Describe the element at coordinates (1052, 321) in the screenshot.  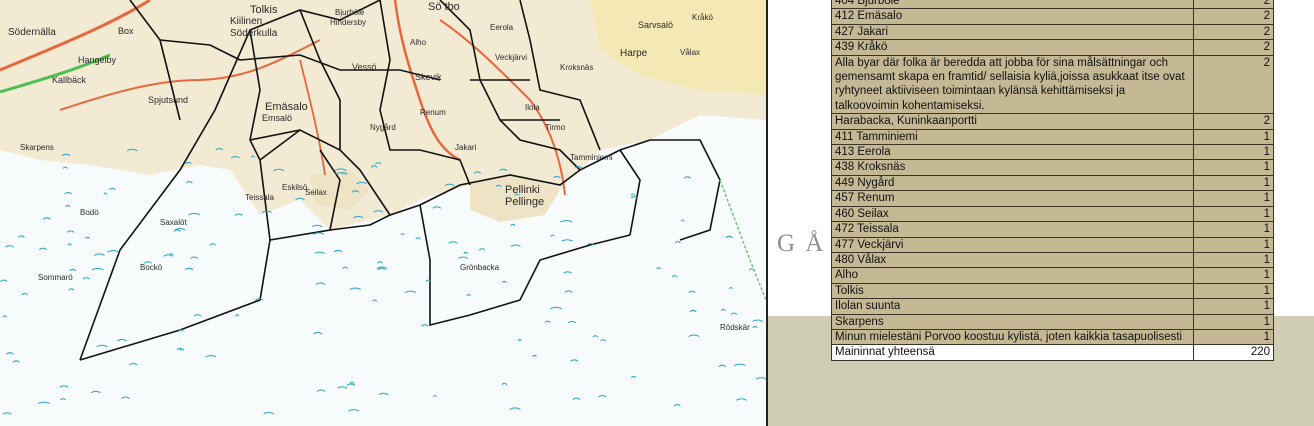
I see `table-row: Skarpens 1` at that location.